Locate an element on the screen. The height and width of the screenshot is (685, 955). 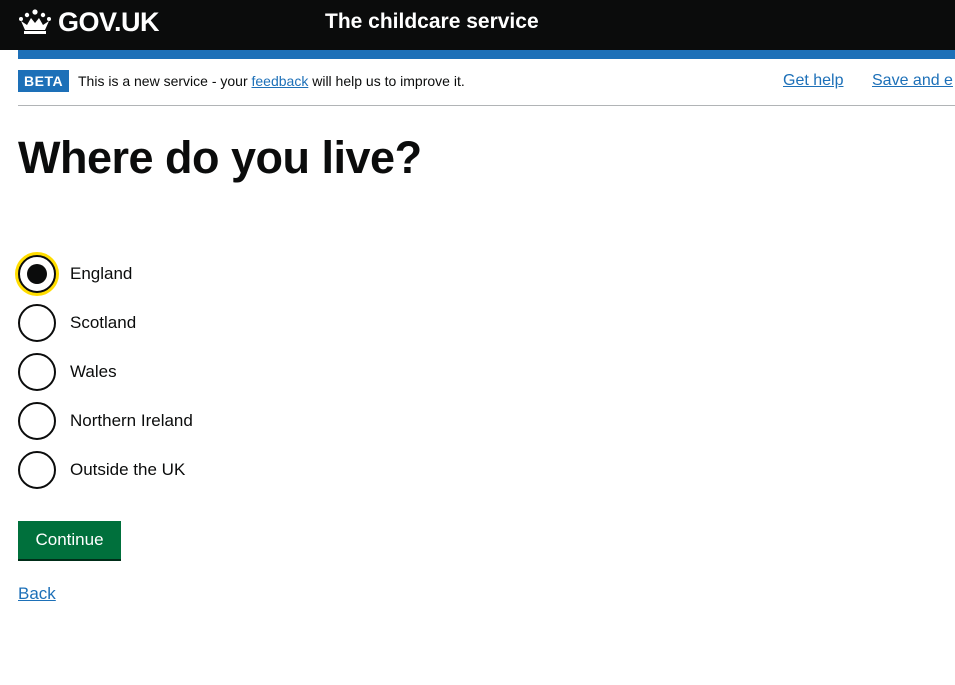
radio-northern-ireland: Northern Ireland is located at coordinates (105, 421).